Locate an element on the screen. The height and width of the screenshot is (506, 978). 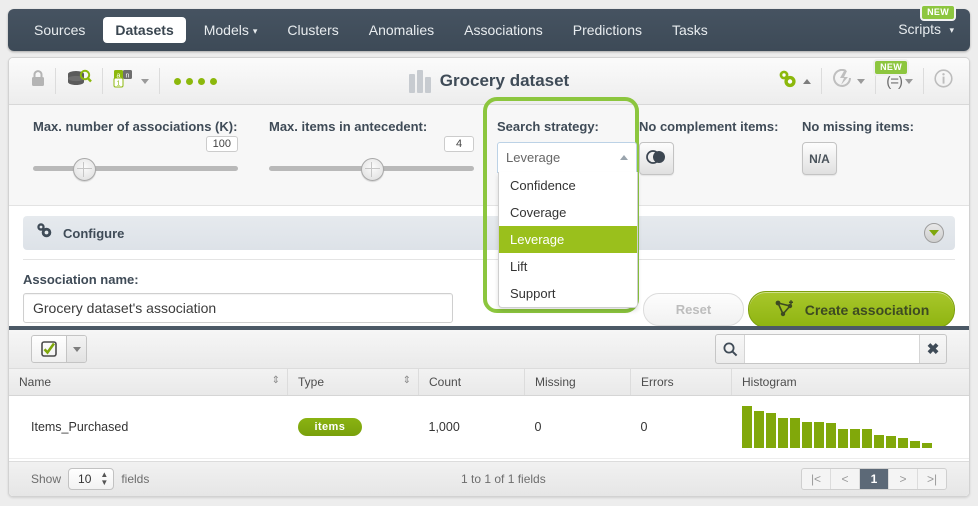
nav-label: Models is located at coordinates (226, 30).